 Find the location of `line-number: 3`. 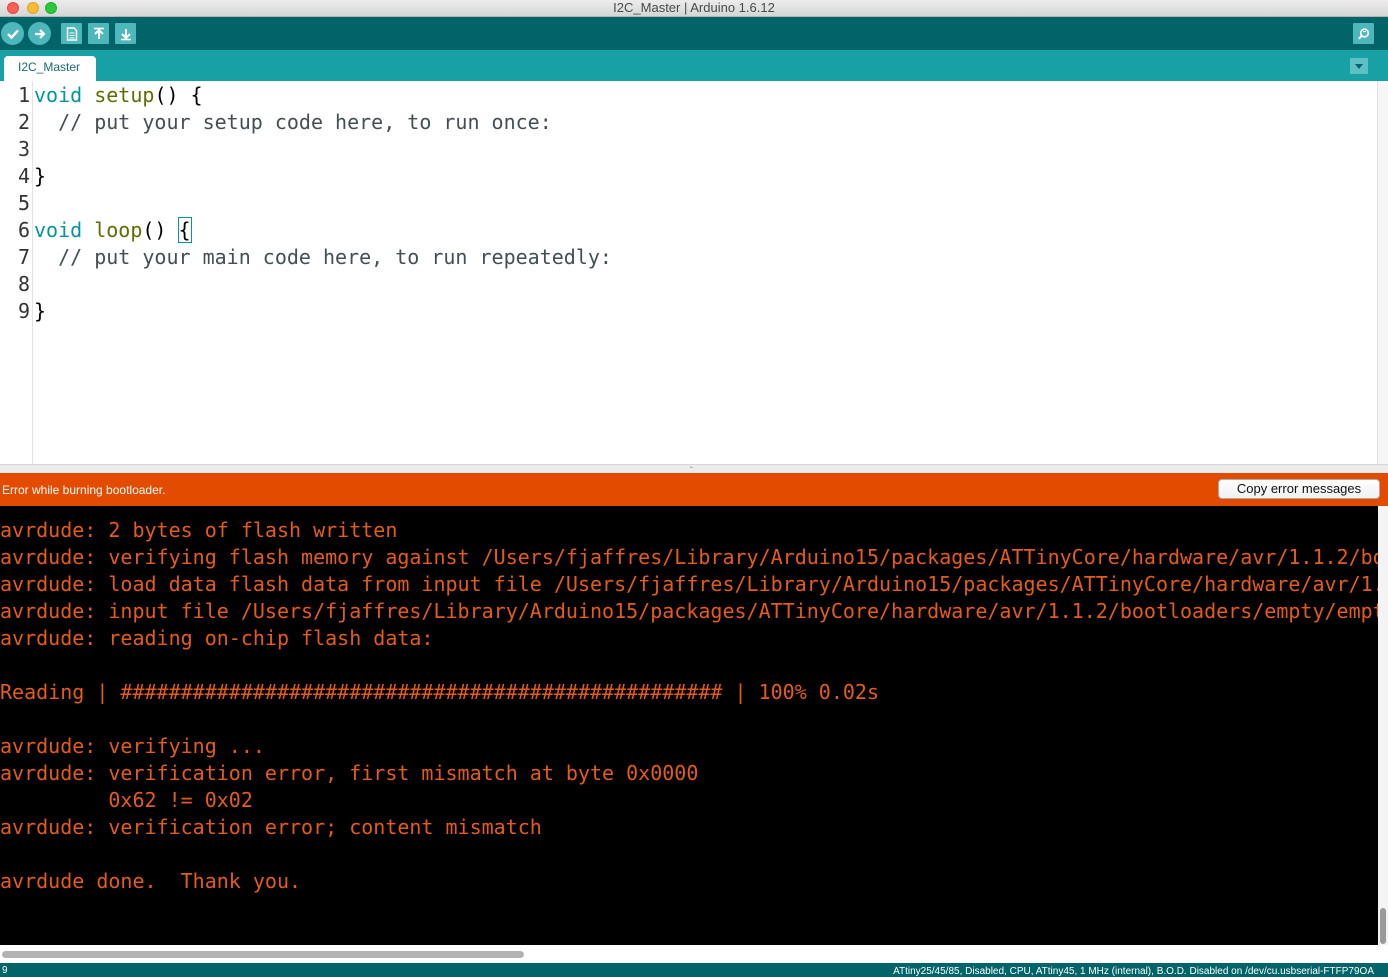

line-number: 3 is located at coordinates (23, 149).